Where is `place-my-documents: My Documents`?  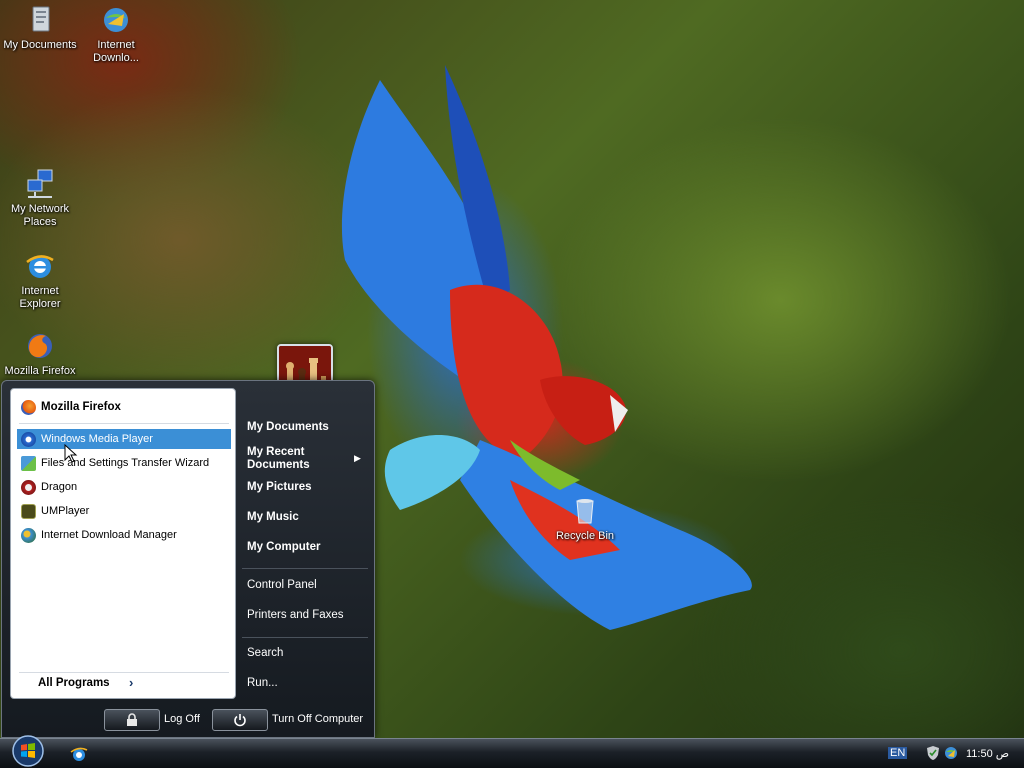 place-my-documents: My Documents is located at coordinates (288, 427).